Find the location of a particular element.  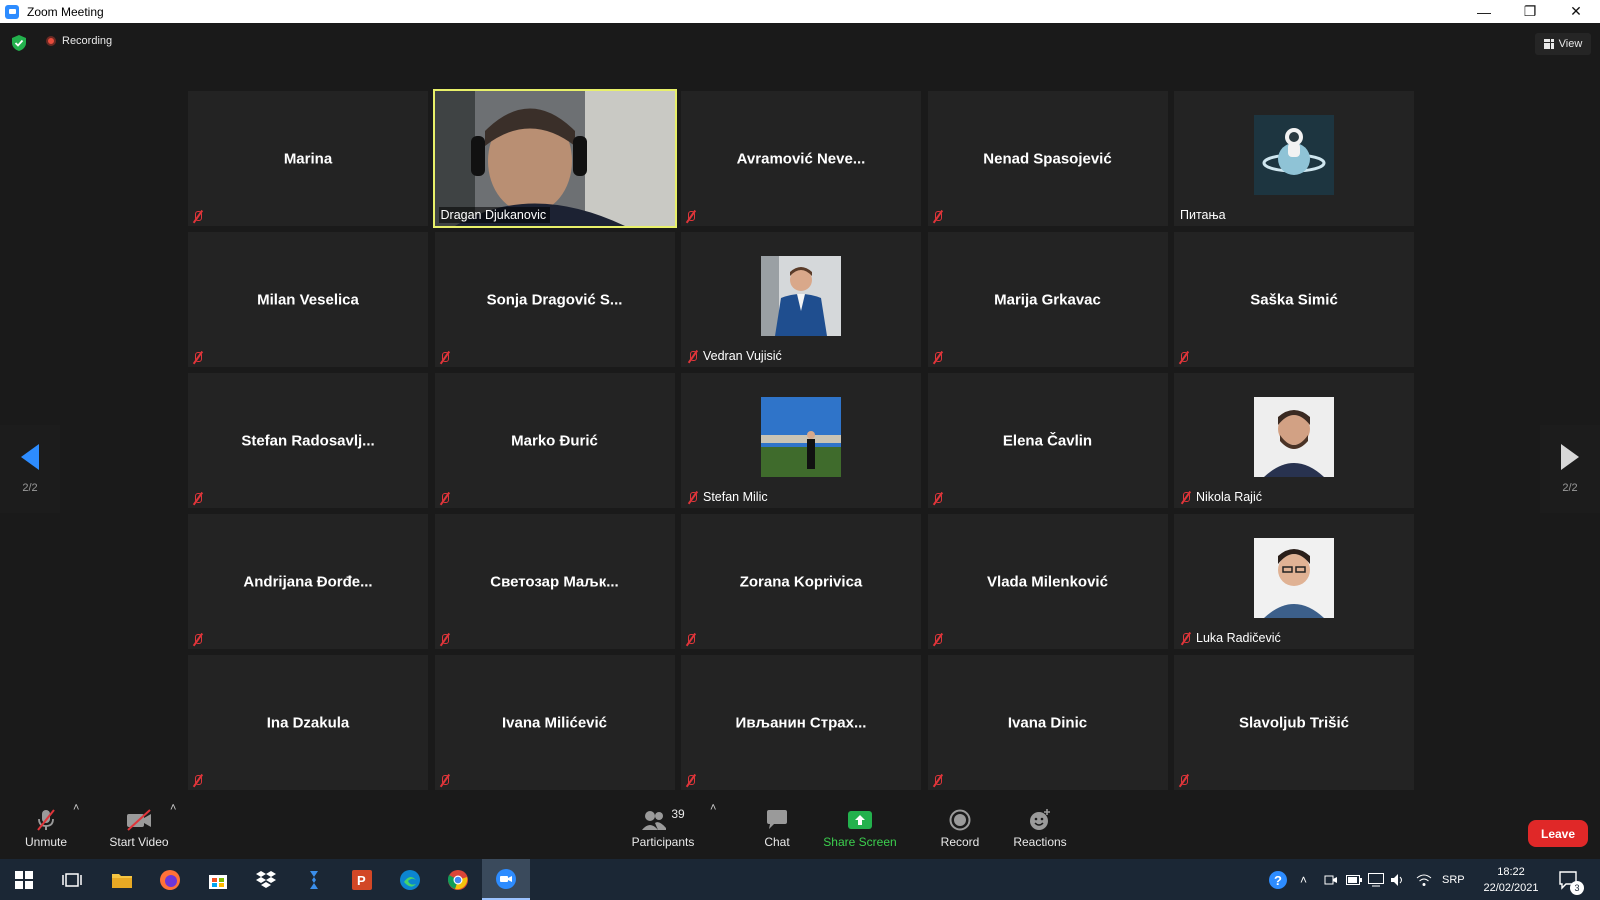

leave-button: Leave is located at coordinates (1558, 833).